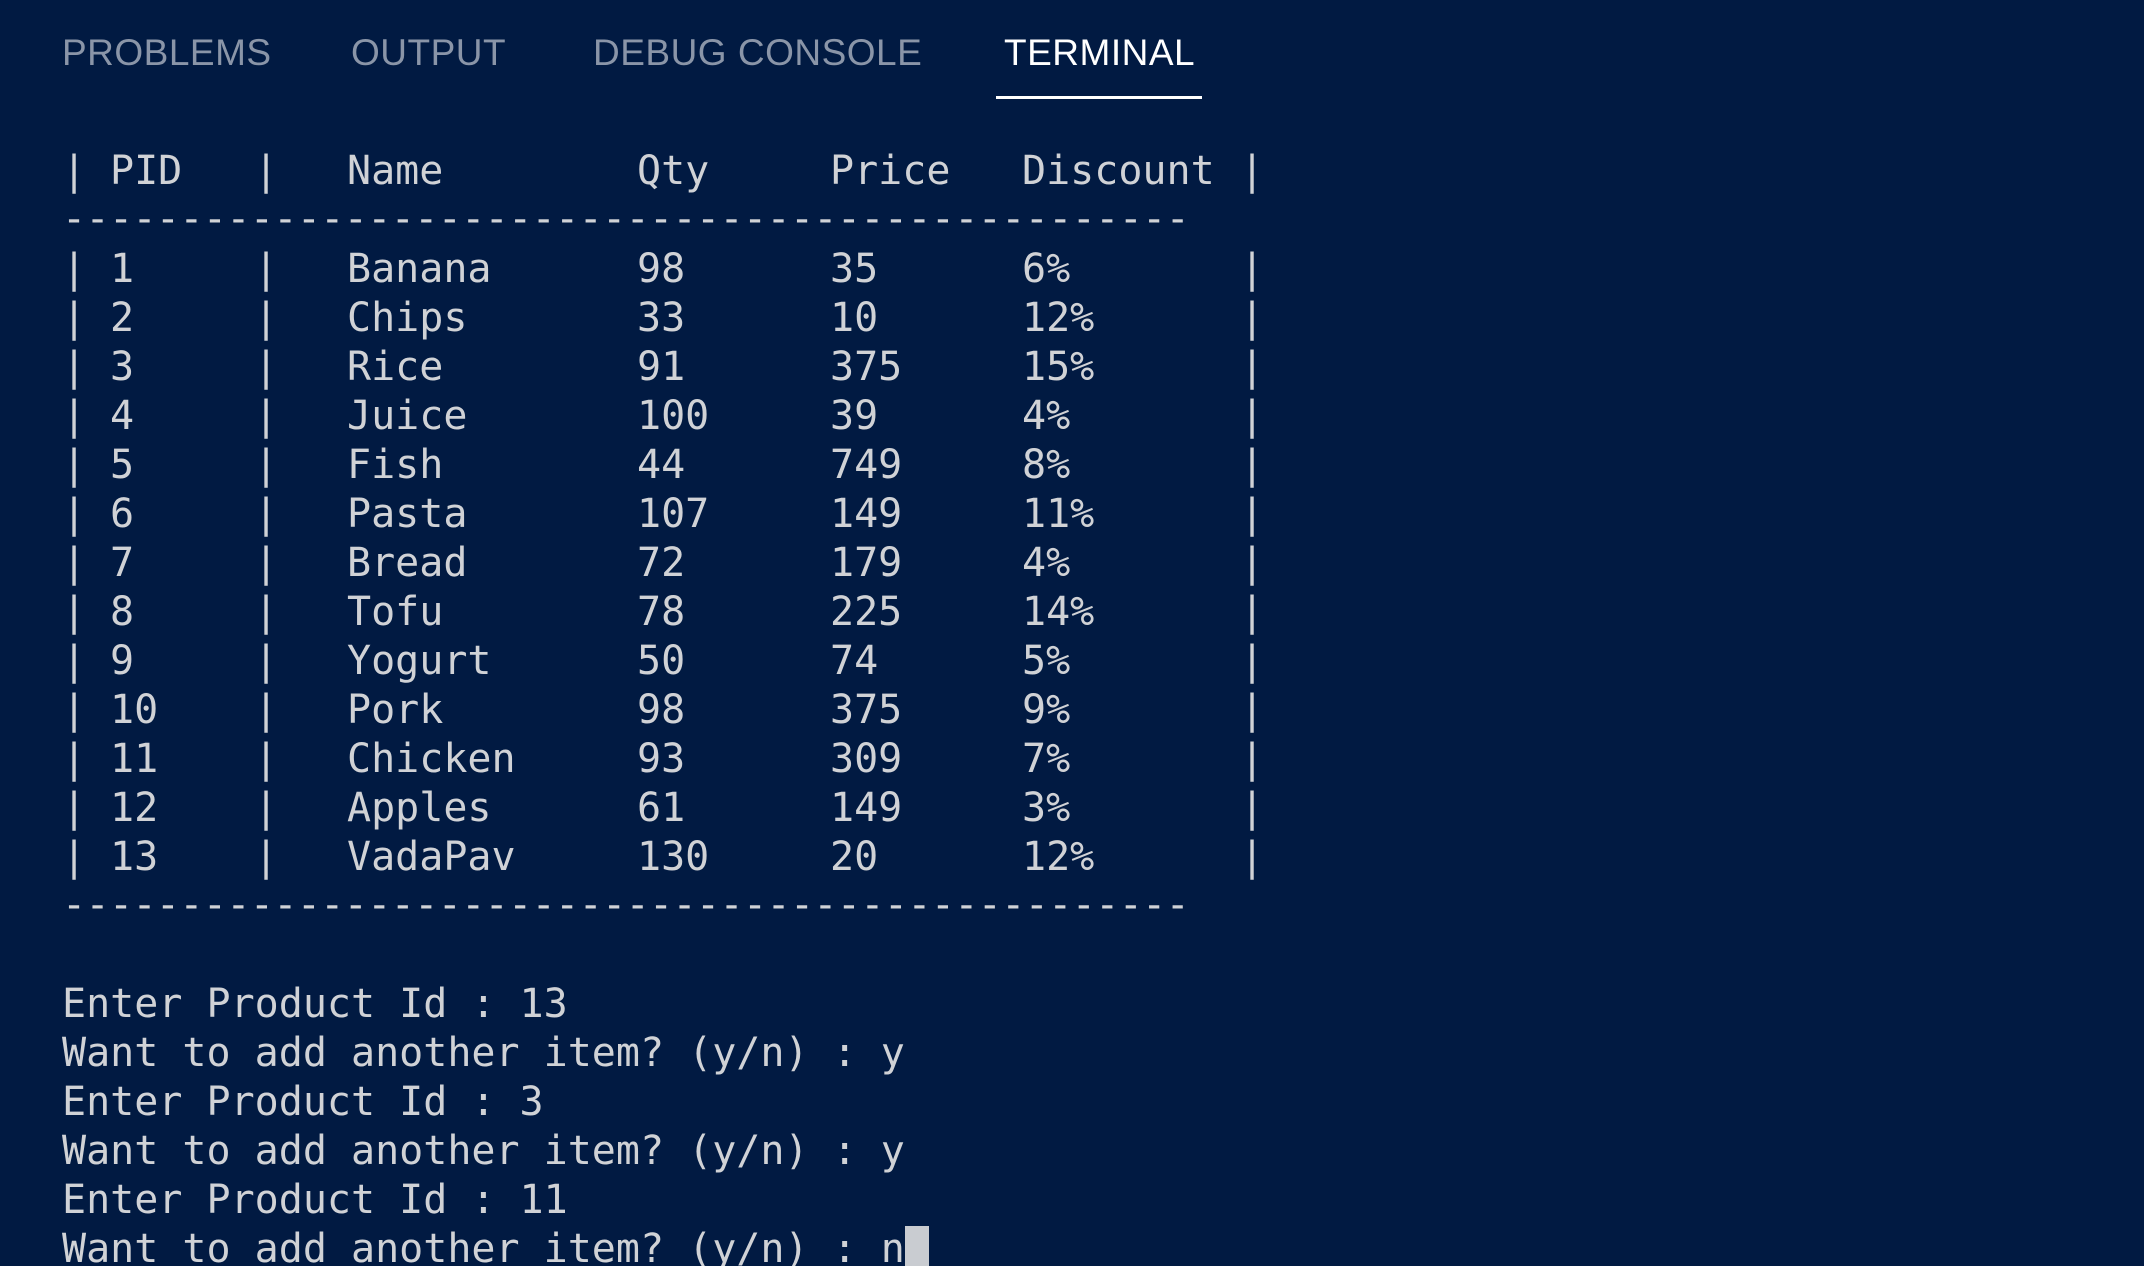 The image size is (2144, 1266). Describe the element at coordinates (431, 857) in the screenshot. I see `cell-name: VadaPav` at that location.